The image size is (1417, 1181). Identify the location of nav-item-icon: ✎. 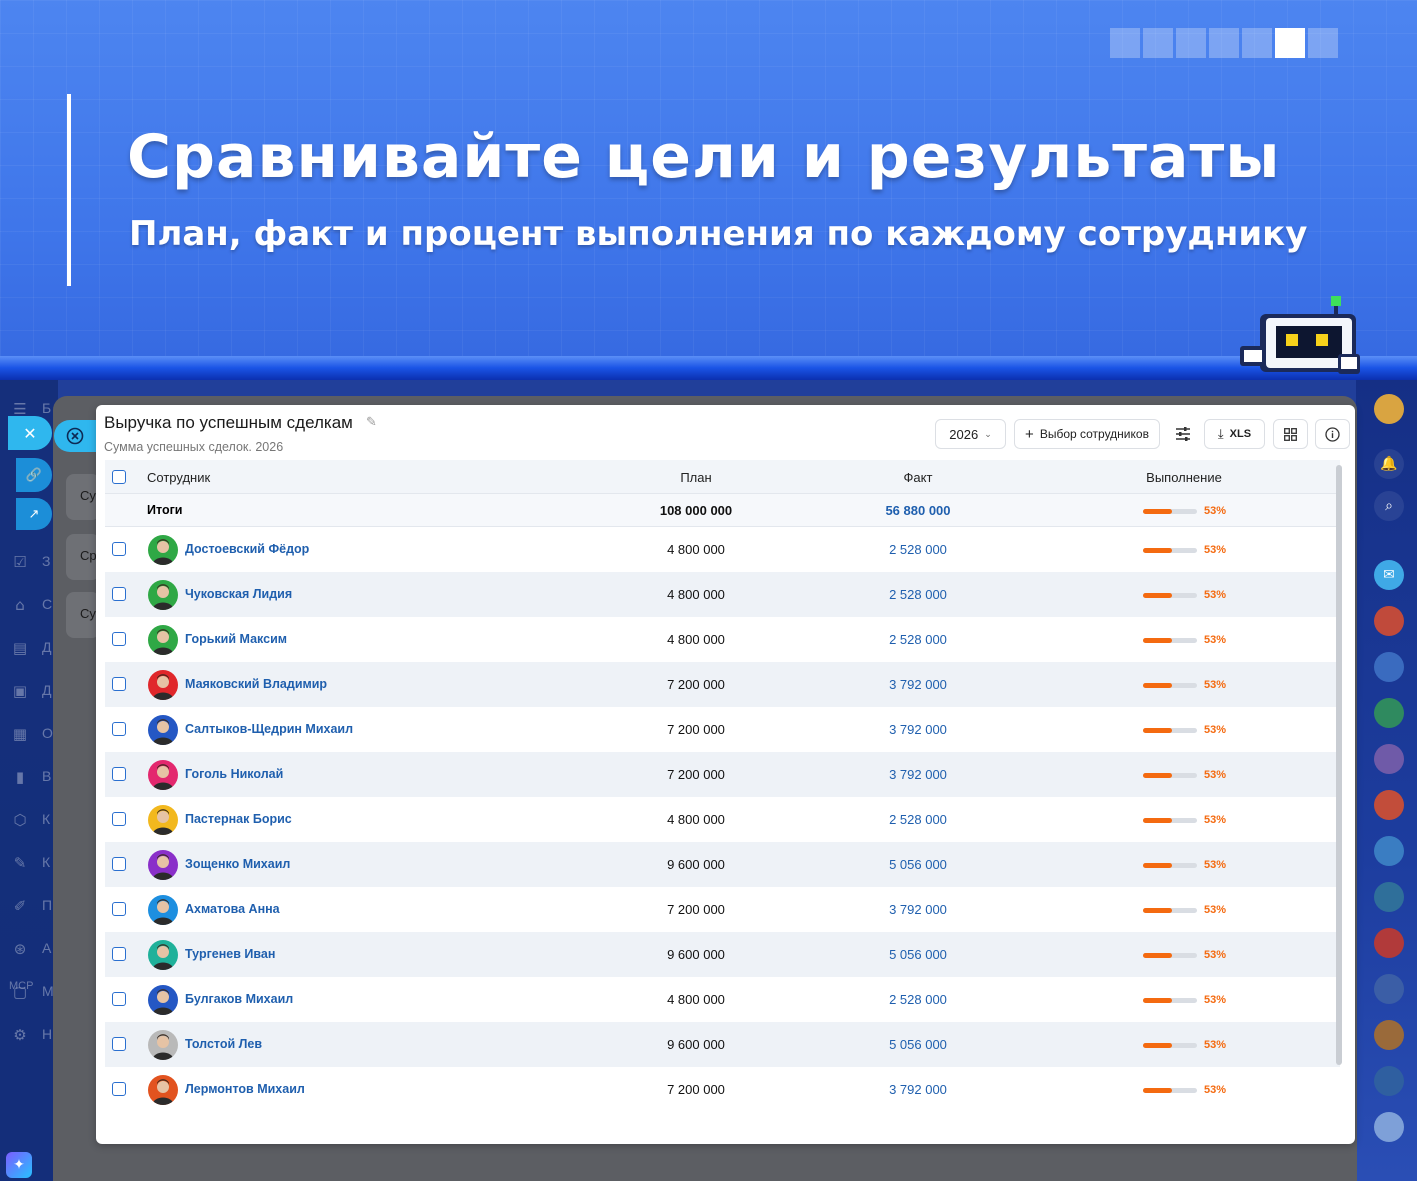
(20, 864).